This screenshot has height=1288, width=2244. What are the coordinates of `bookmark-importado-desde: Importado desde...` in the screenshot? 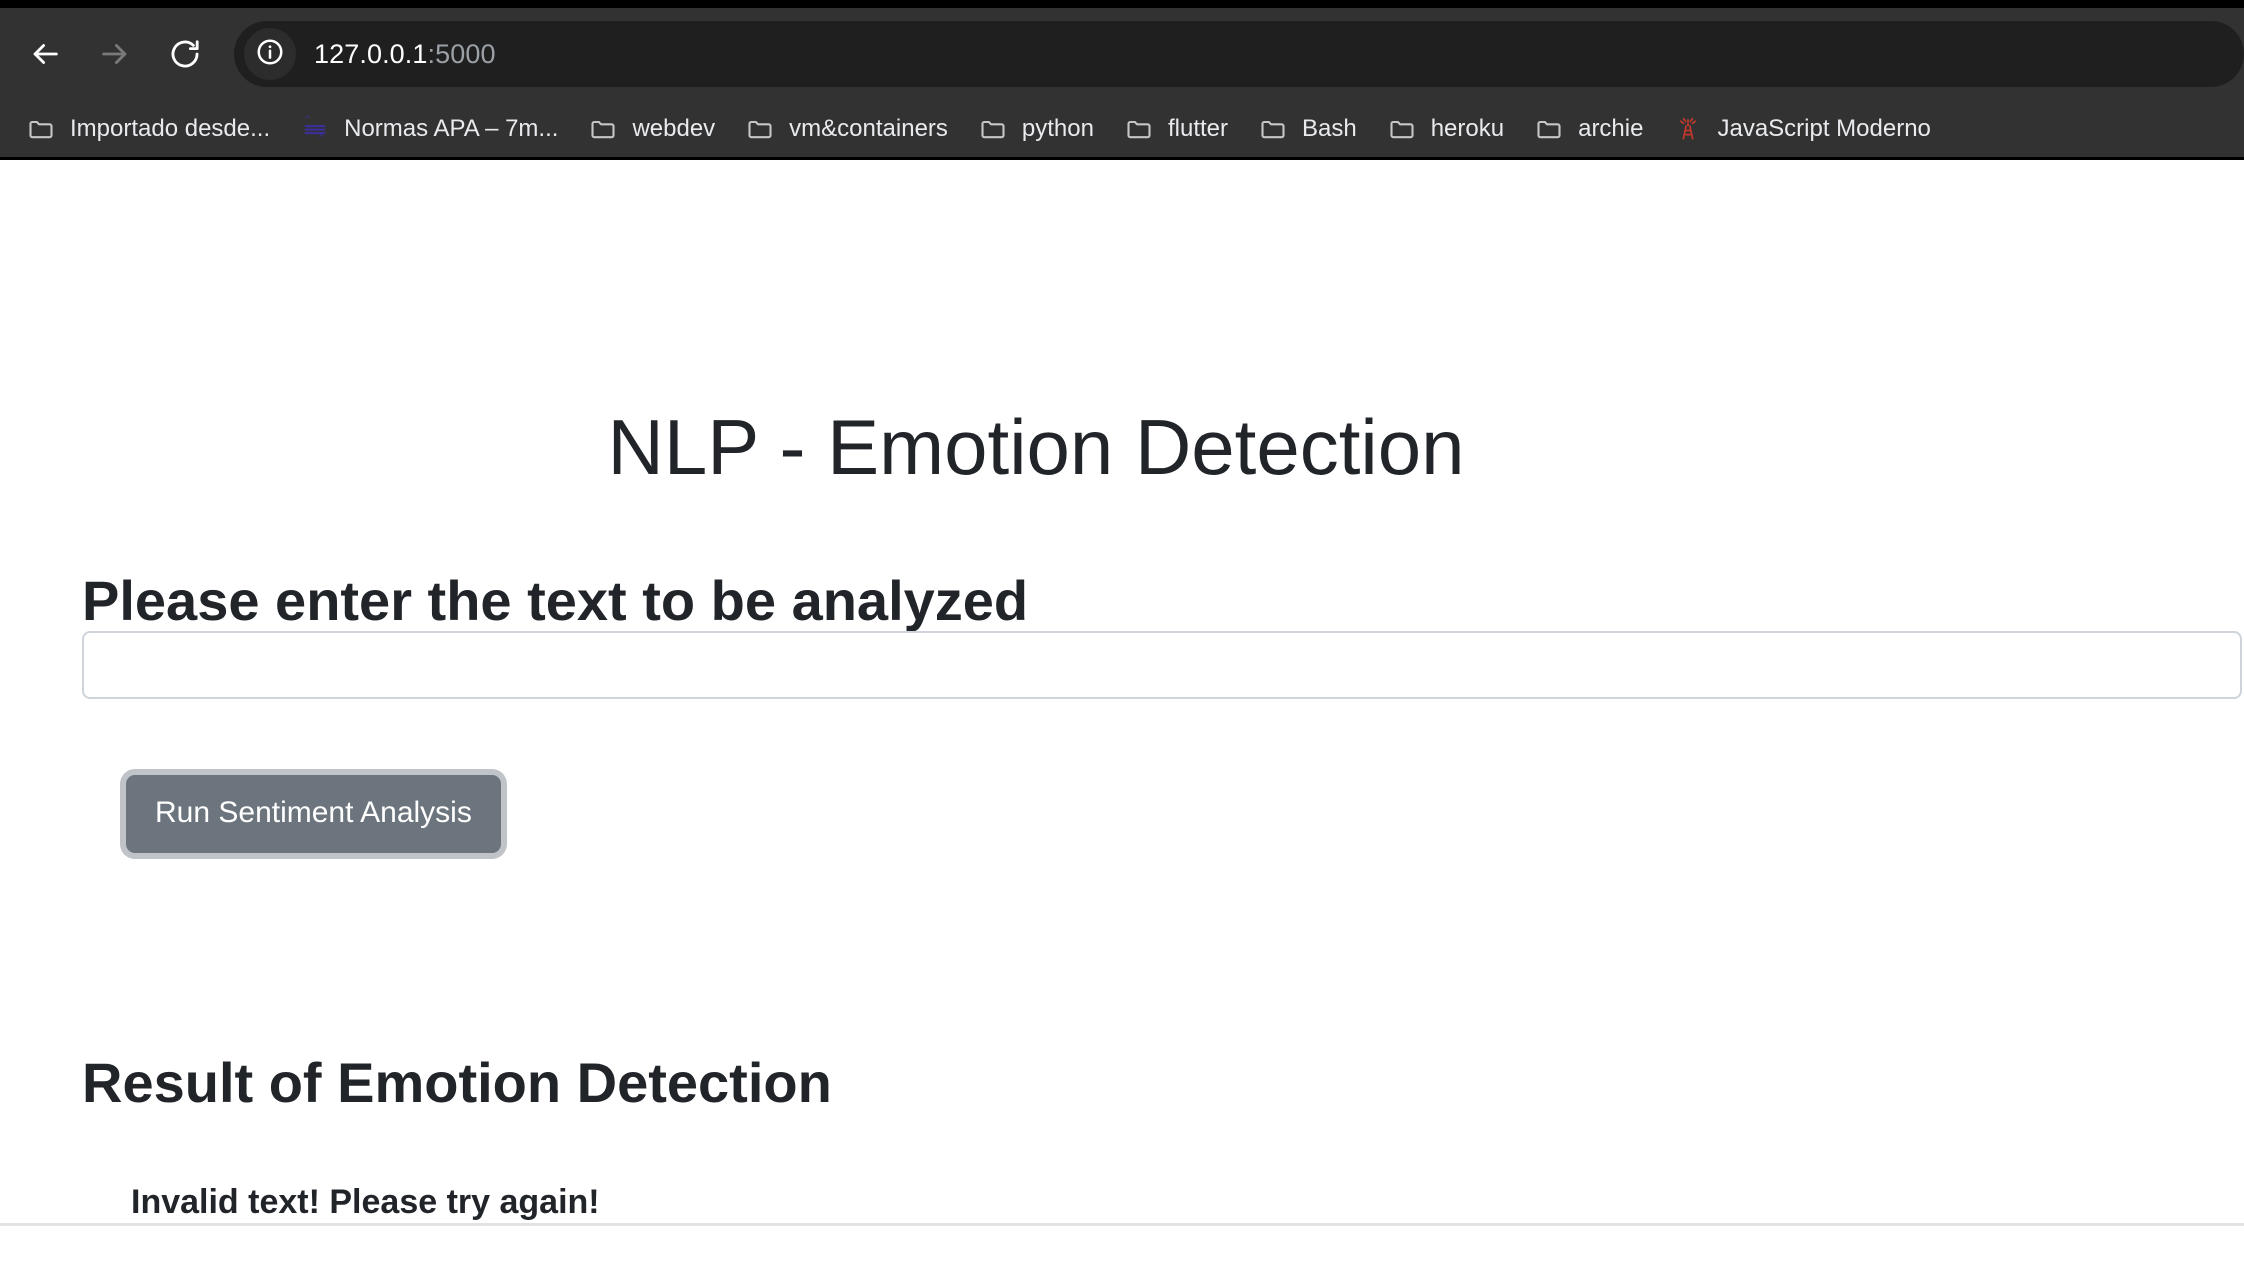 It's located at (148, 129).